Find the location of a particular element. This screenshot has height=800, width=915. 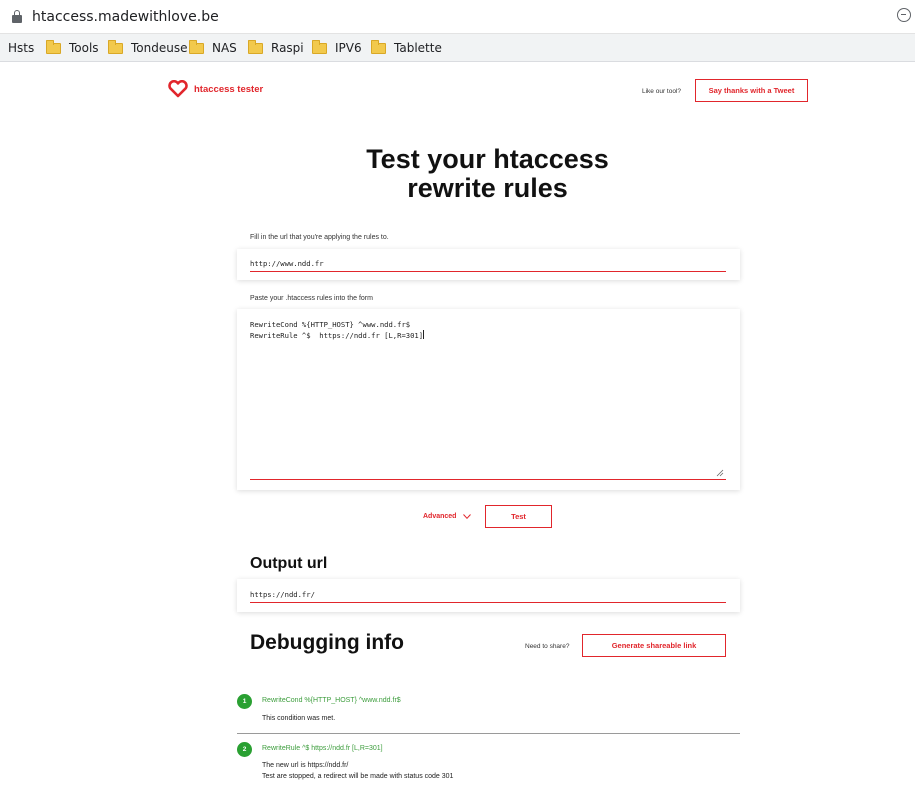

step-message-line: This condition was met. is located at coordinates (299, 718).